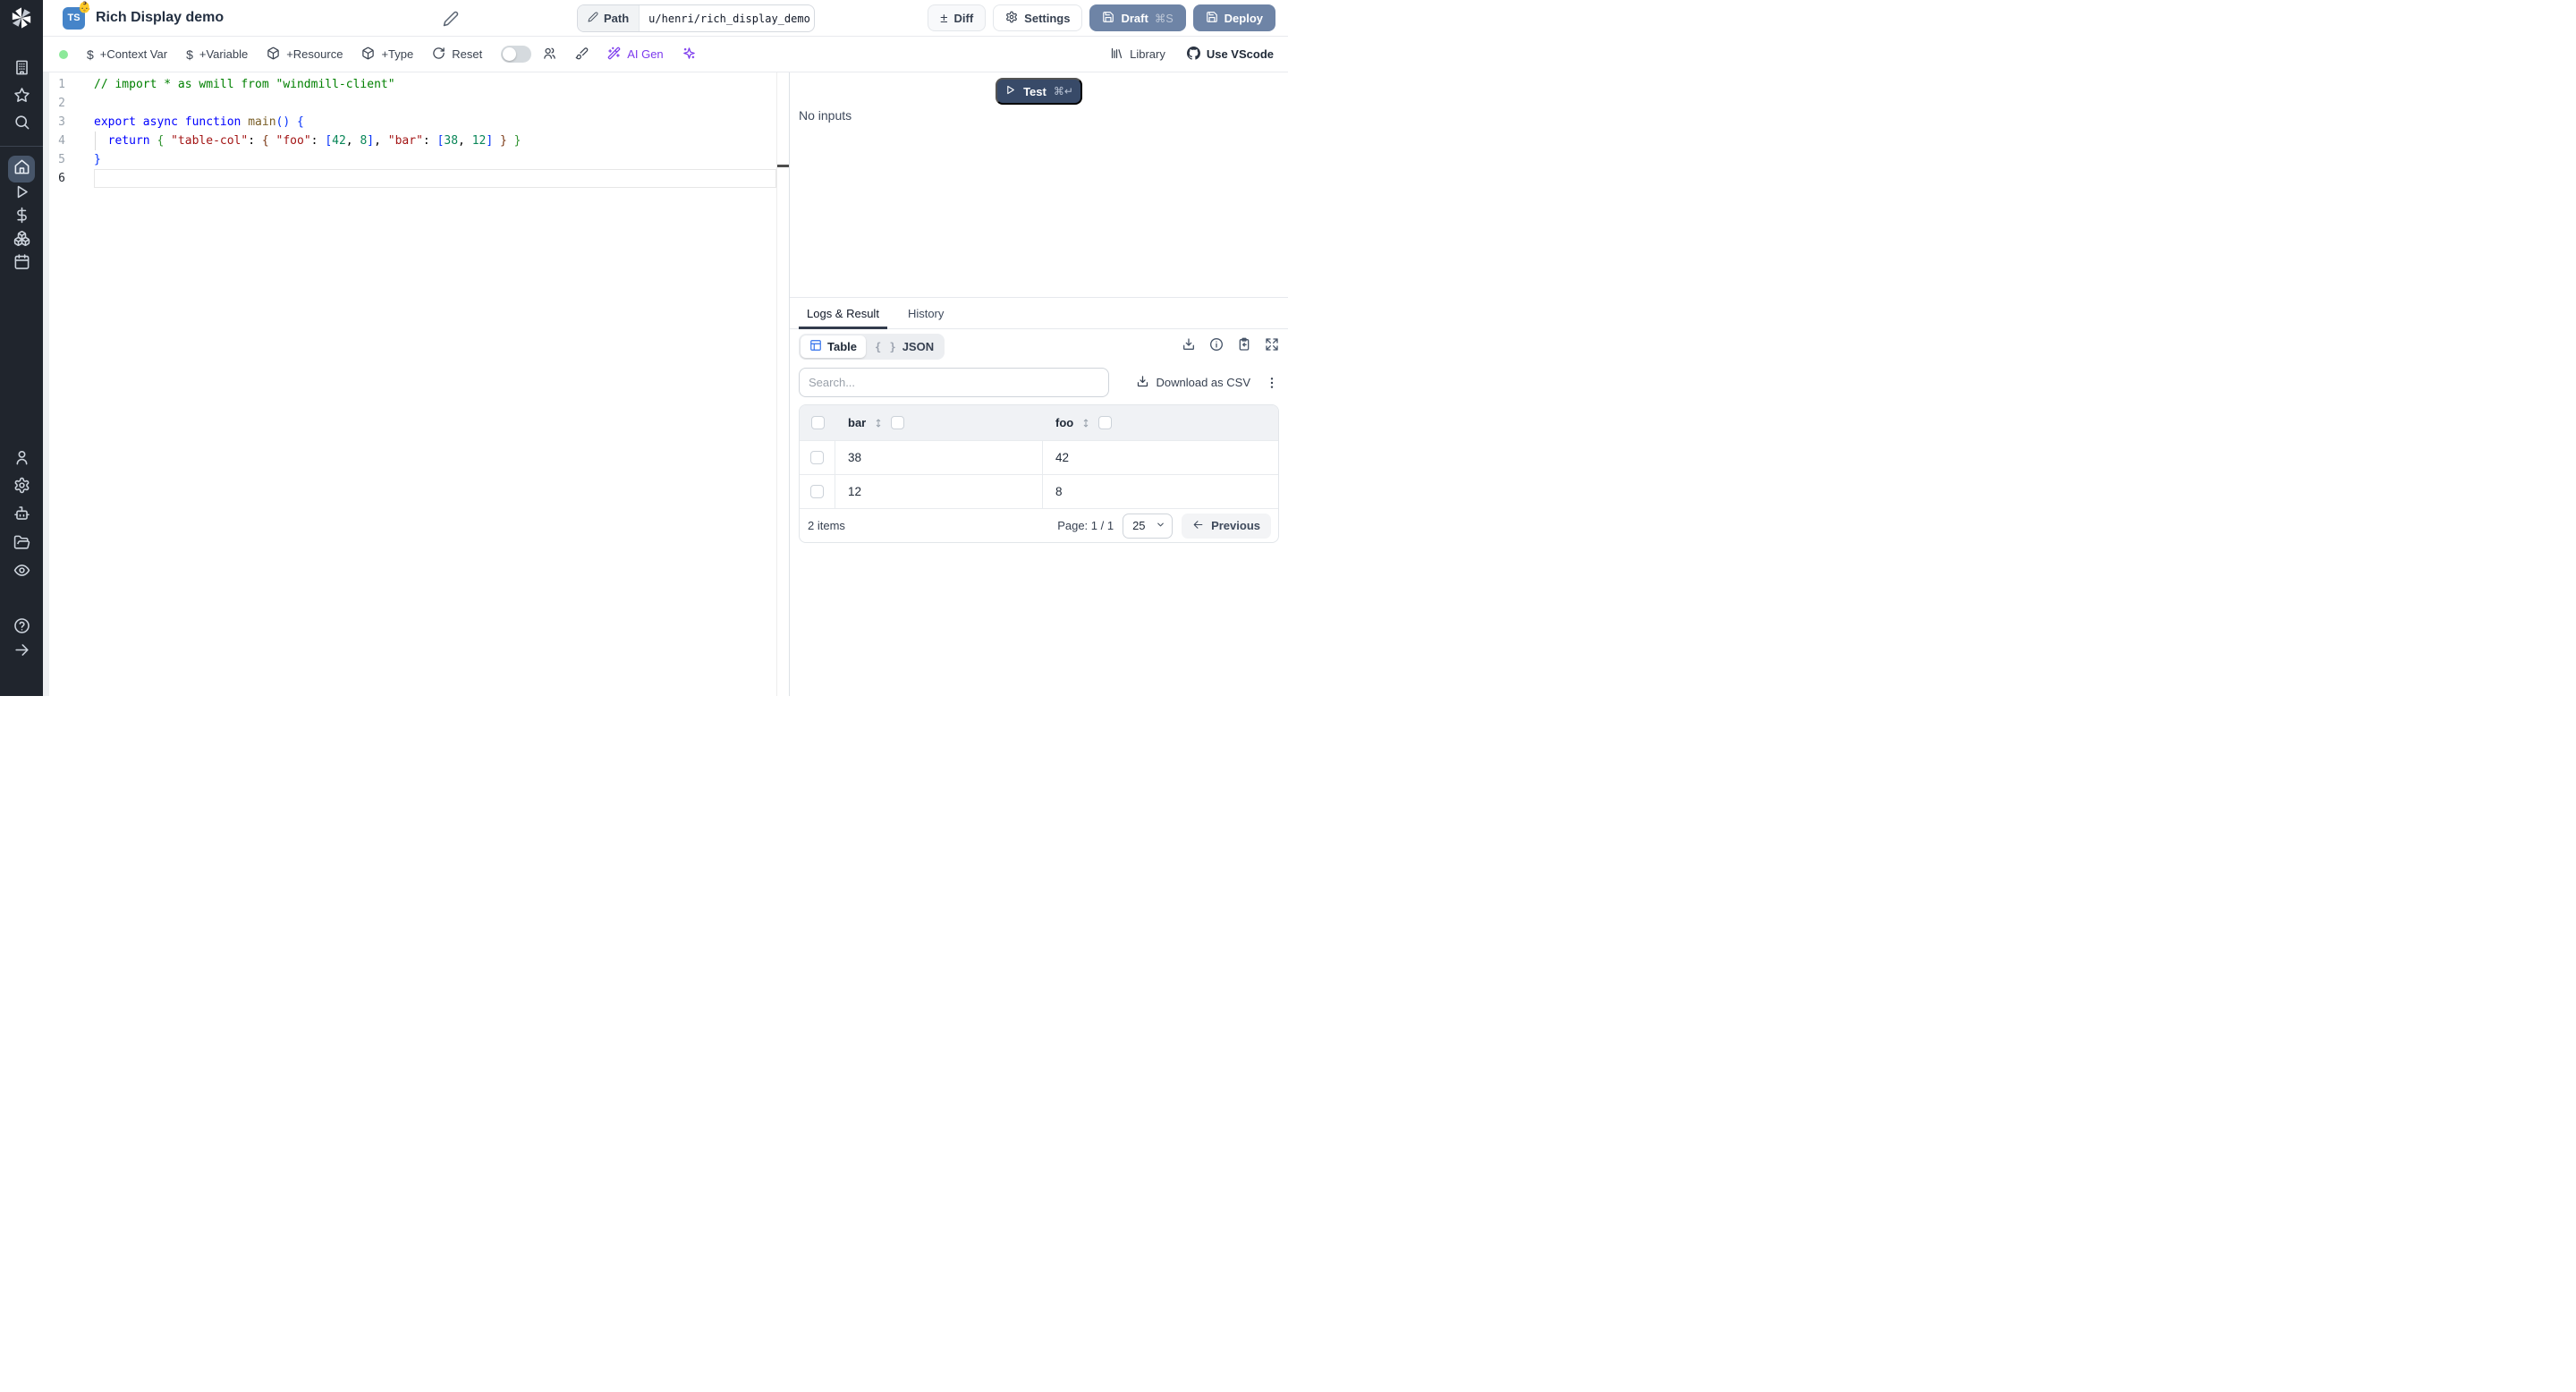 Image resolution: width=2576 pixels, height=1392 pixels. I want to click on windmill-logo-icon, so click(21, 17).